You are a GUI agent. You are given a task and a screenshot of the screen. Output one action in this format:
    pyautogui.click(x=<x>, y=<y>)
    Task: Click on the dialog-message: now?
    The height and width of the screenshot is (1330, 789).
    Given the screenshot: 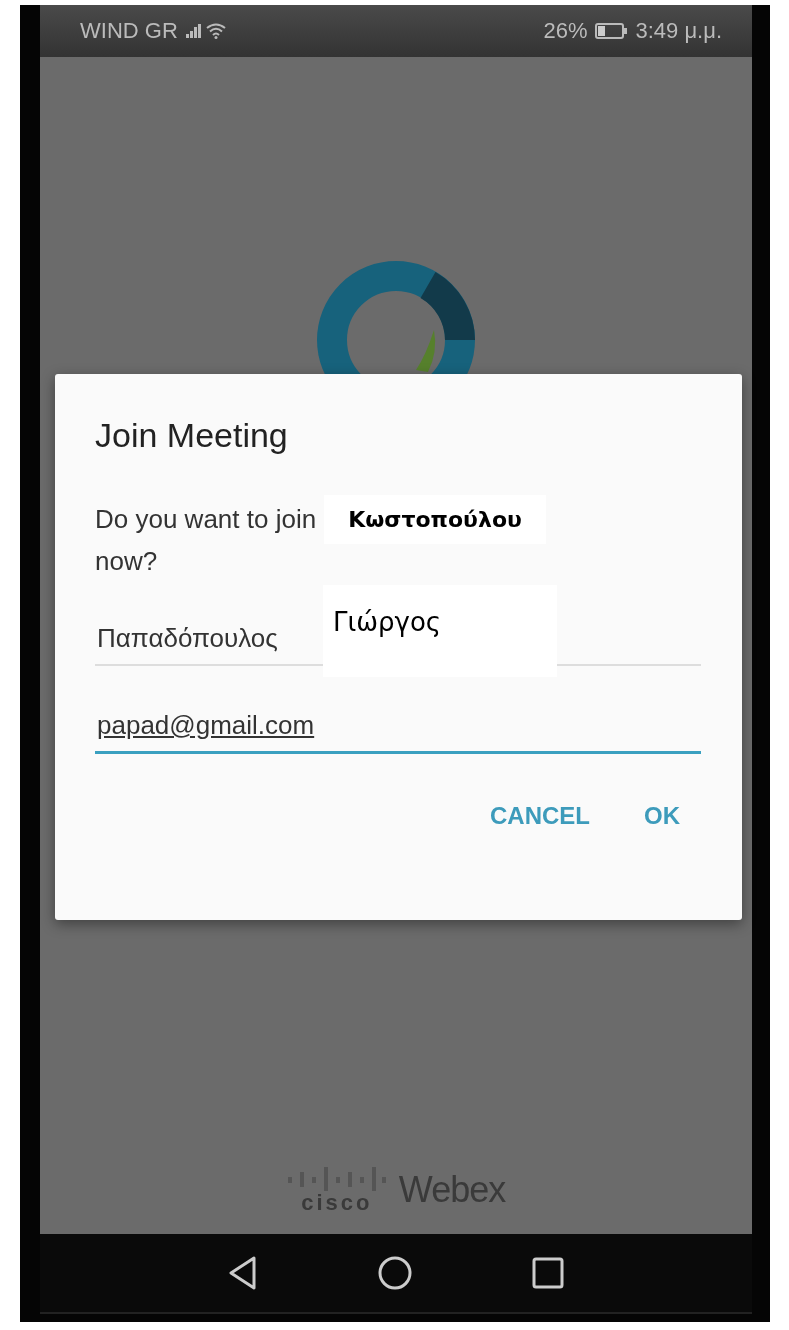 What is the action you would take?
    pyautogui.click(x=127, y=561)
    